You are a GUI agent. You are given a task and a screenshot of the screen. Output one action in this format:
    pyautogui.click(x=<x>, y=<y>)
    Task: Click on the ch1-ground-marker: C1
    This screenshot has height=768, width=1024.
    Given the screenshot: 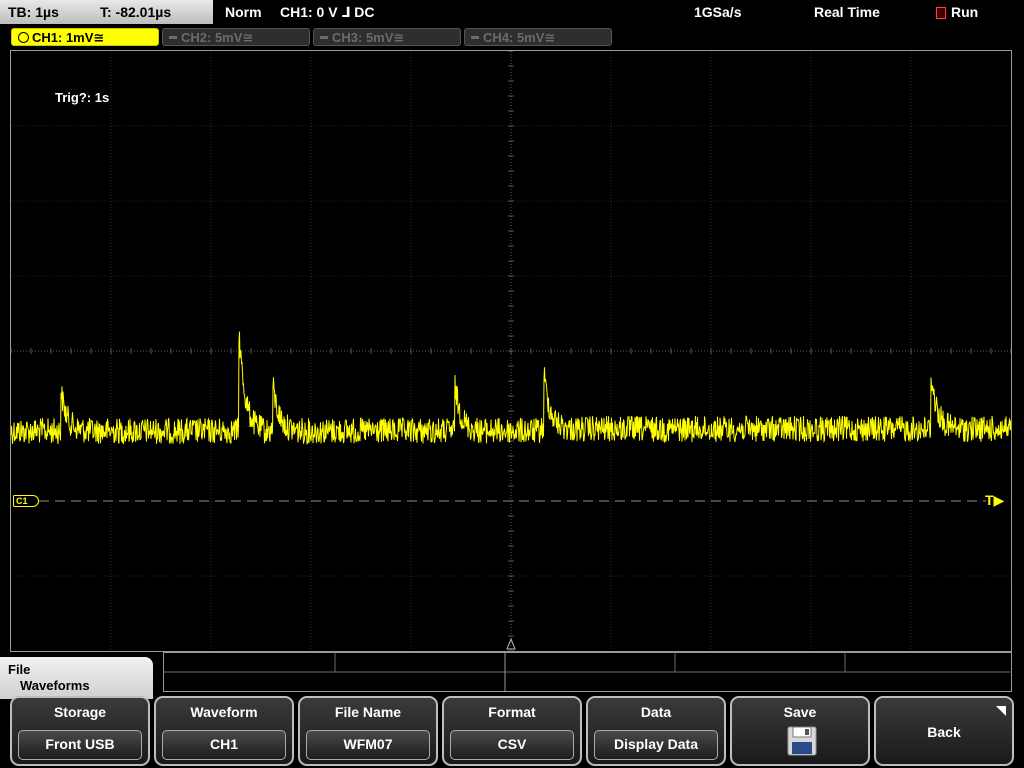 What is the action you would take?
    pyautogui.click(x=26, y=501)
    